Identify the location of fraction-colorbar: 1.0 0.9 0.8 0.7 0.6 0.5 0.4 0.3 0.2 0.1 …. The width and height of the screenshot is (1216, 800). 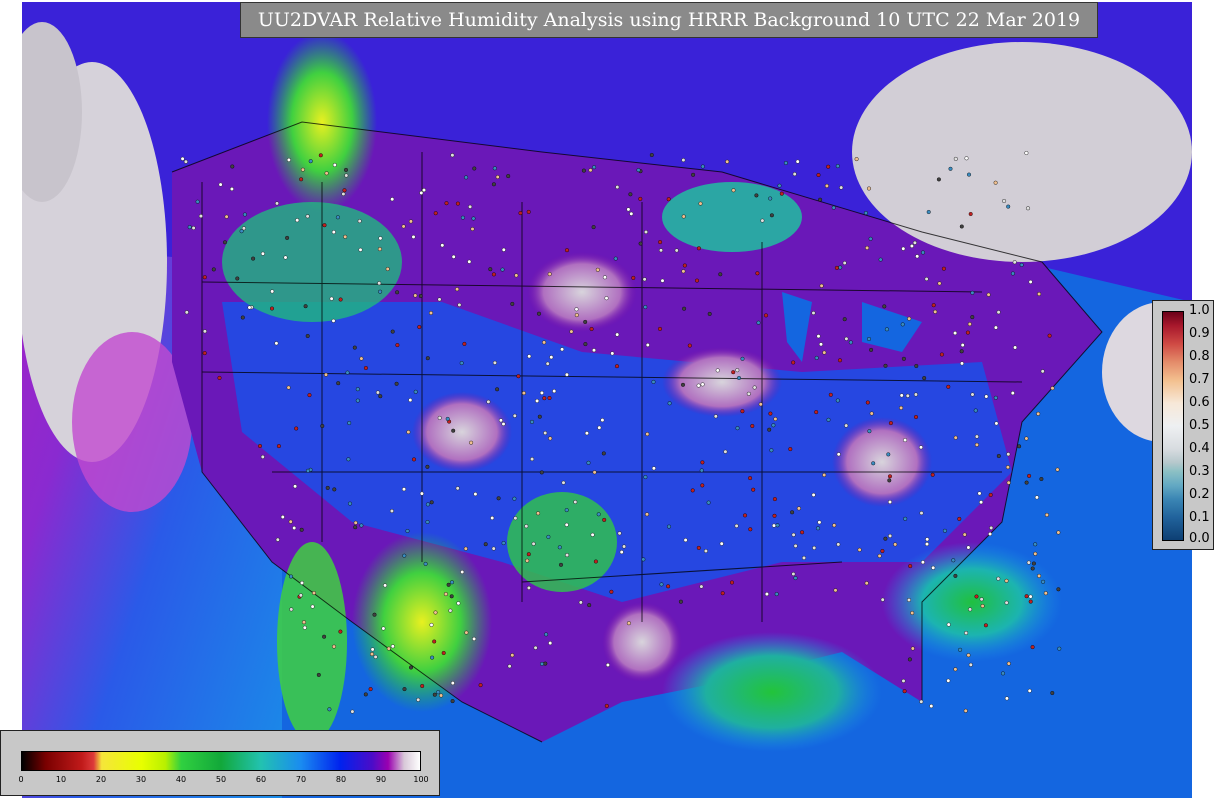
(1183, 425).